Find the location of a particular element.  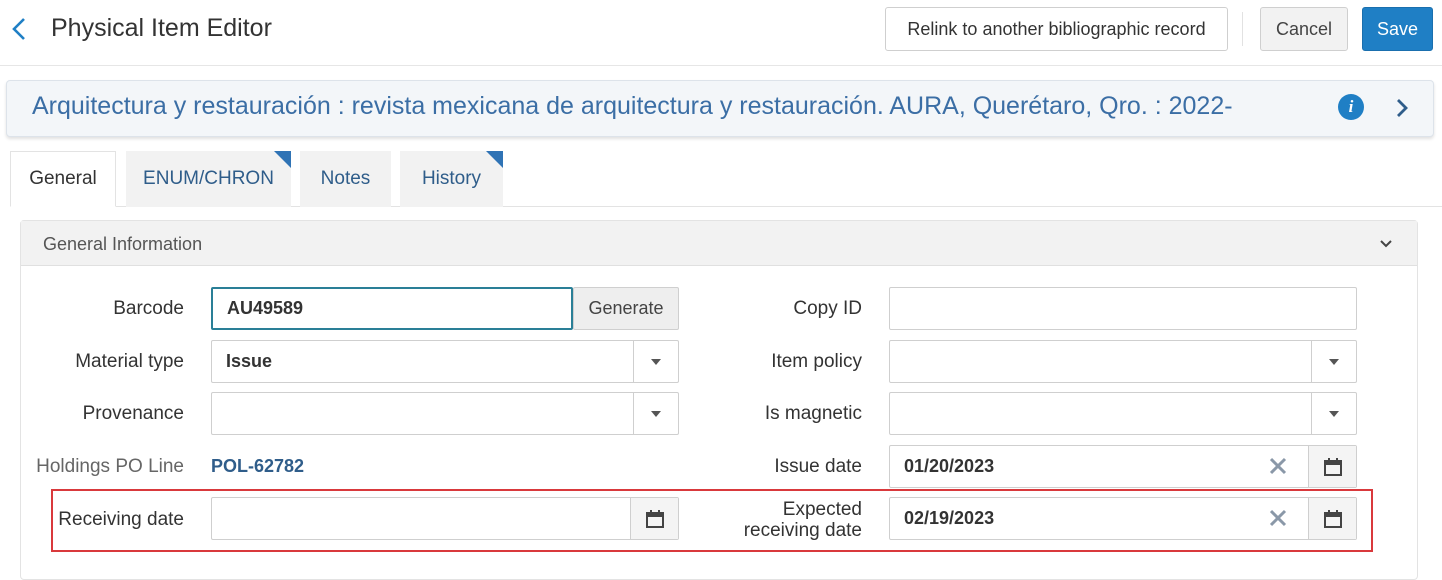

material-type-select: Issue is located at coordinates (445, 361).